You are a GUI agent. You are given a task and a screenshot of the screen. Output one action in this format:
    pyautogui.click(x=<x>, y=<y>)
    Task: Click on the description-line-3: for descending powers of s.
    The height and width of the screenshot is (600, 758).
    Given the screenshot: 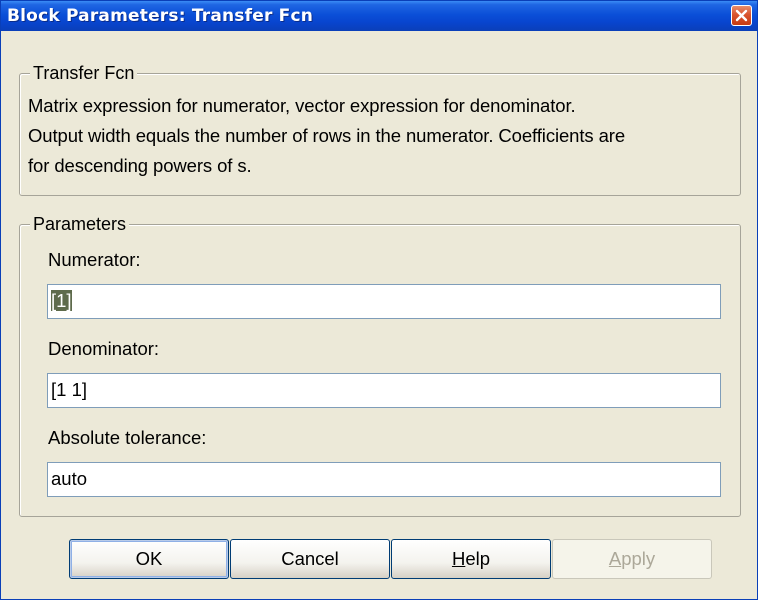 What is the action you would take?
    pyautogui.click(x=140, y=165)
    